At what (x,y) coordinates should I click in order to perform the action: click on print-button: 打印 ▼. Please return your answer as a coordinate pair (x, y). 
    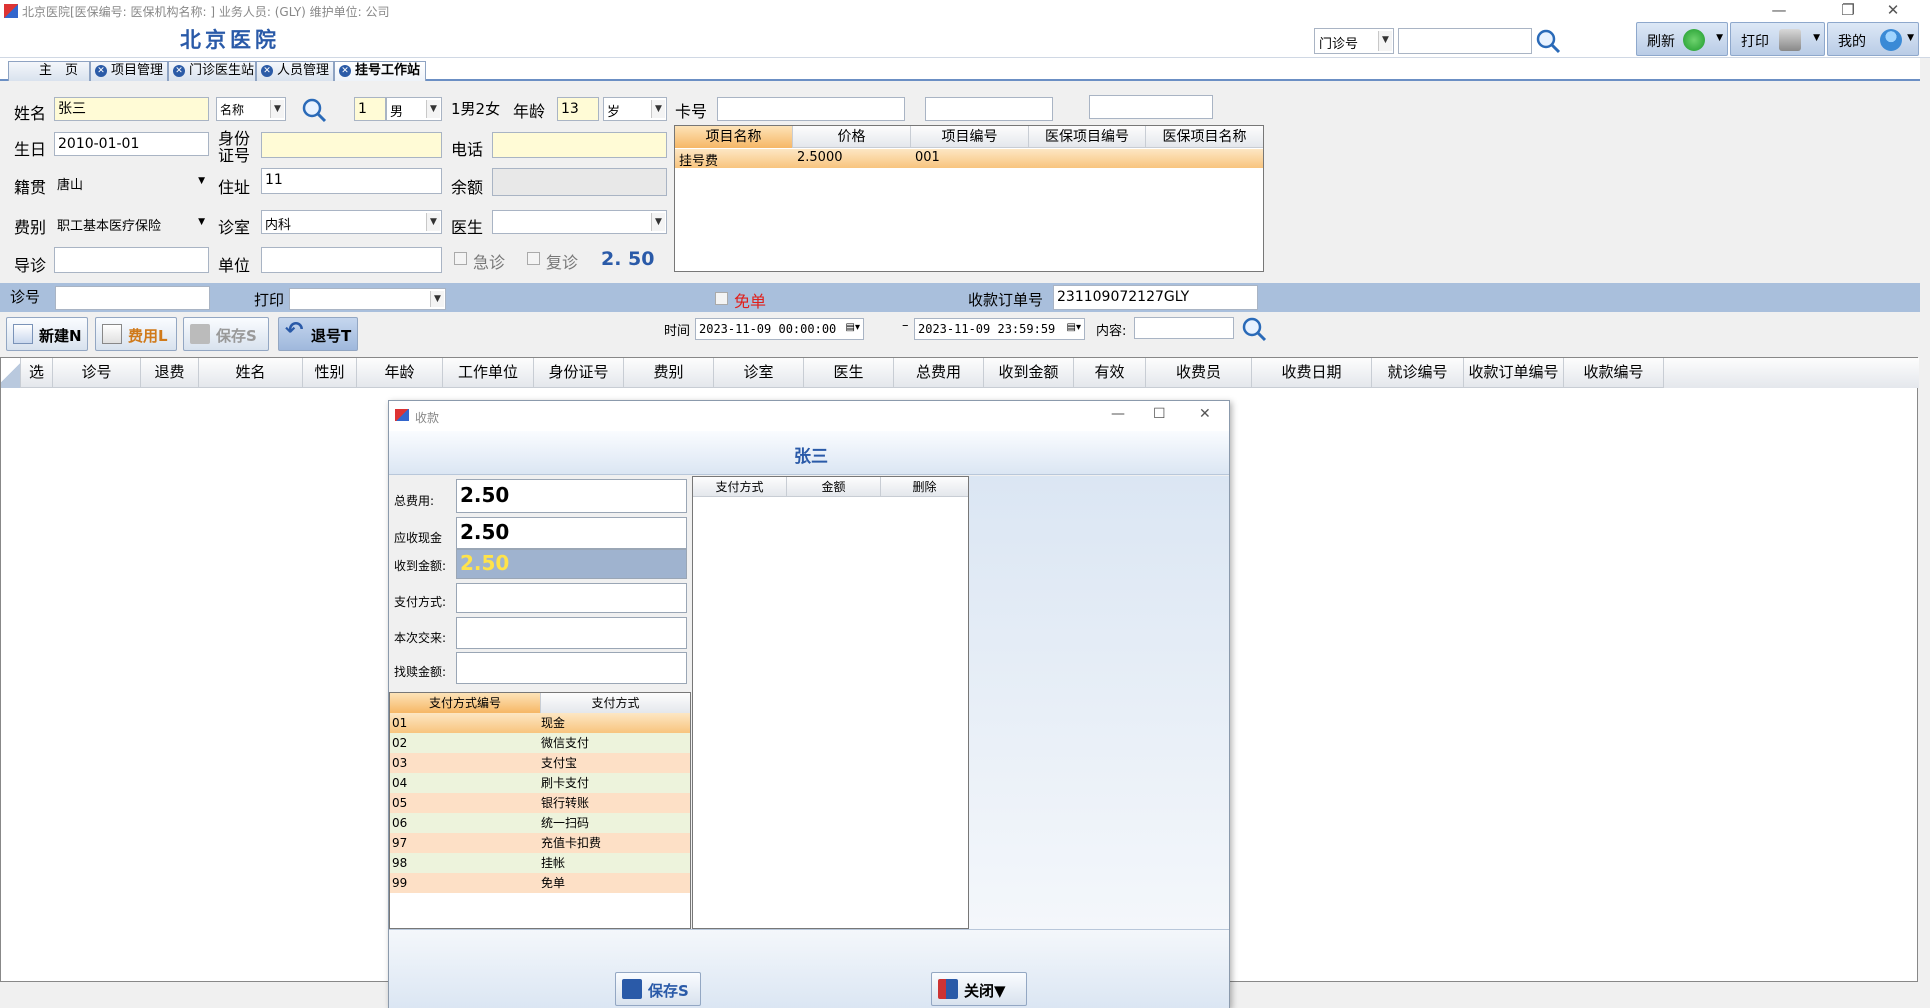
    Looking at the image, I should click on (1777, 39).